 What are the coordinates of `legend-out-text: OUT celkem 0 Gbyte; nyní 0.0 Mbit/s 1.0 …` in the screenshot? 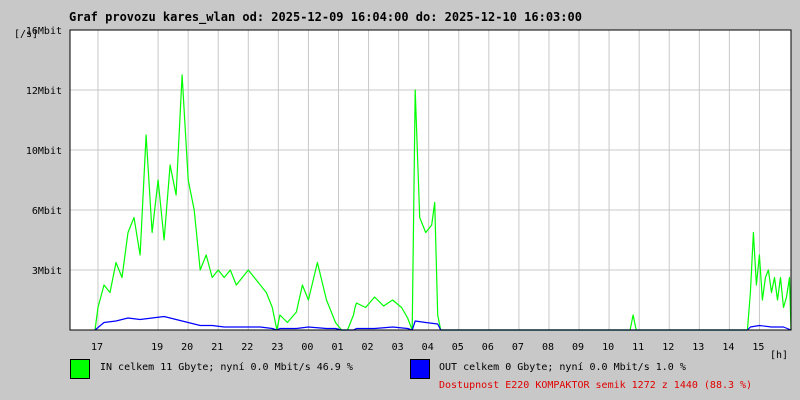 It's located at (562, 367).